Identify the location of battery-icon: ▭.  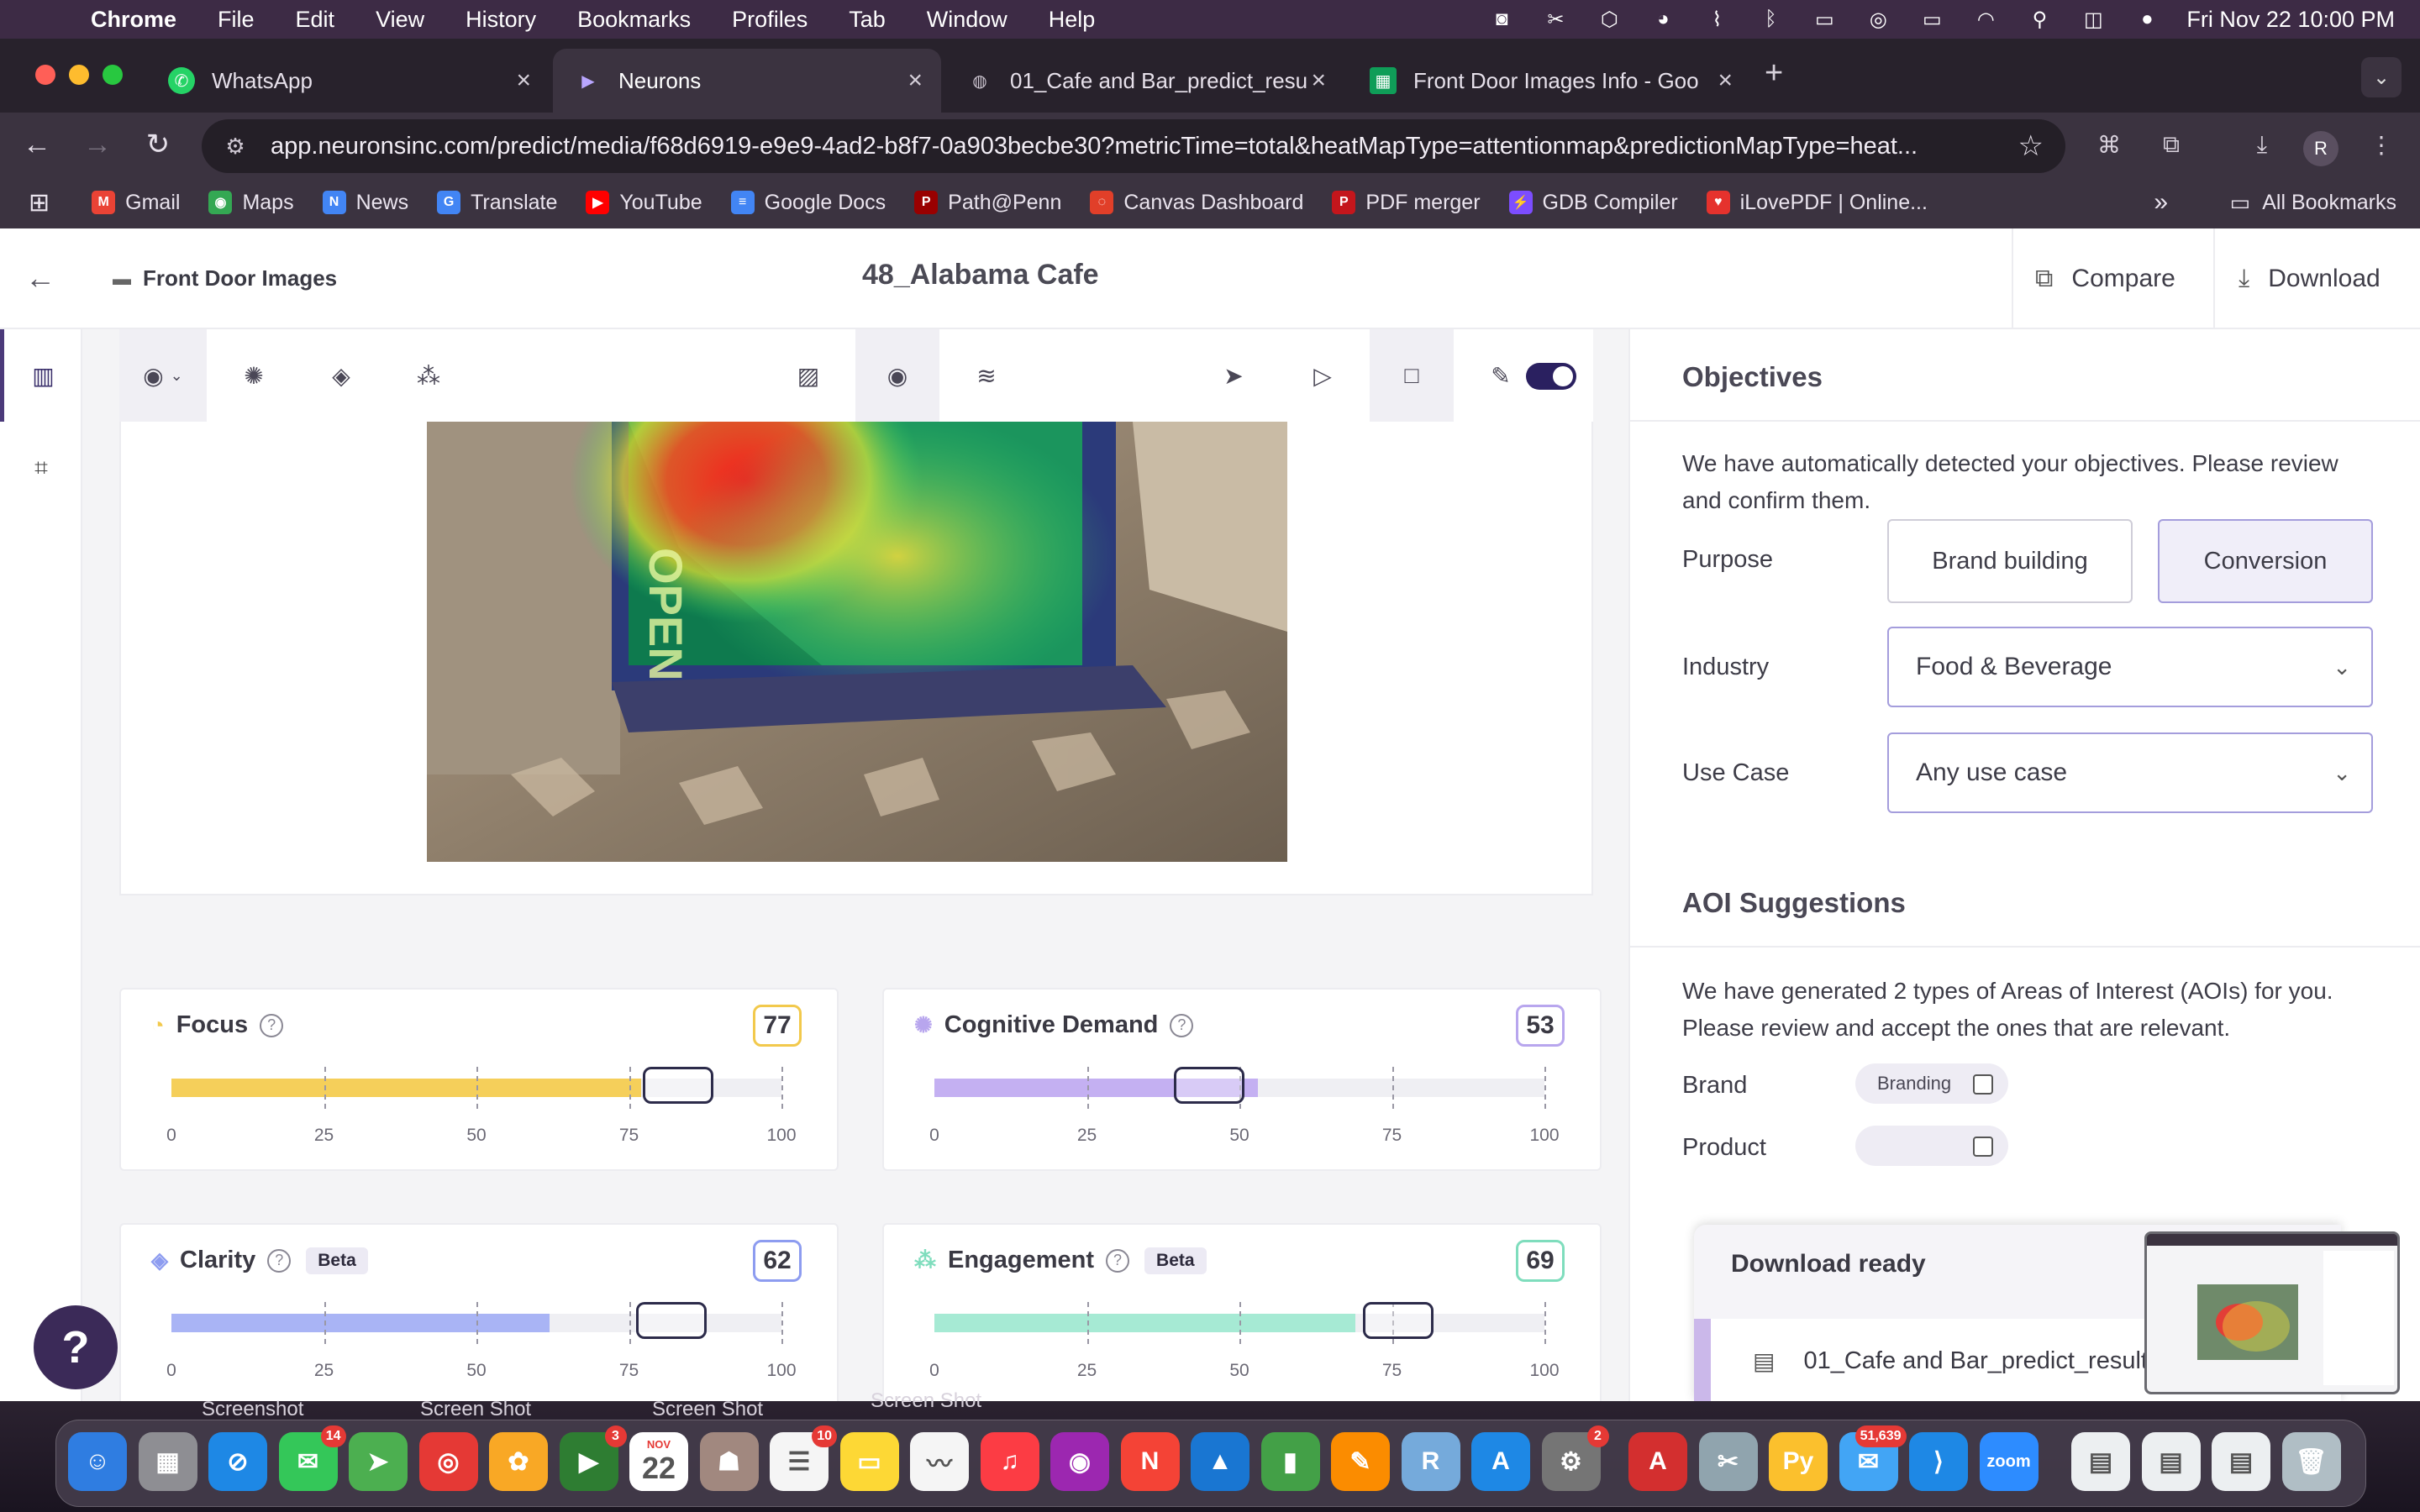
(1932, 19).